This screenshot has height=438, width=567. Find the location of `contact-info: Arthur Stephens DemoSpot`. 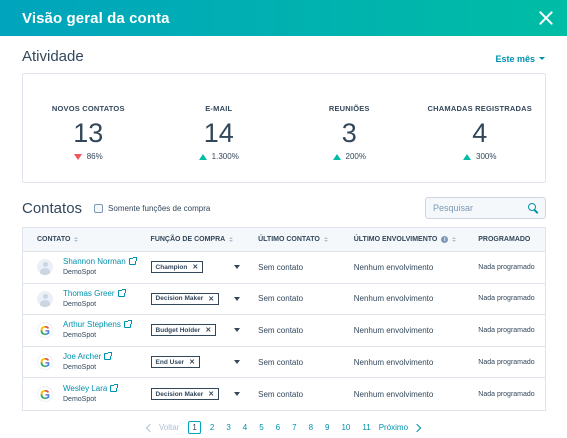

contact-info: Arthur Stephens DemoSpot is located at coordinates (97, 330).